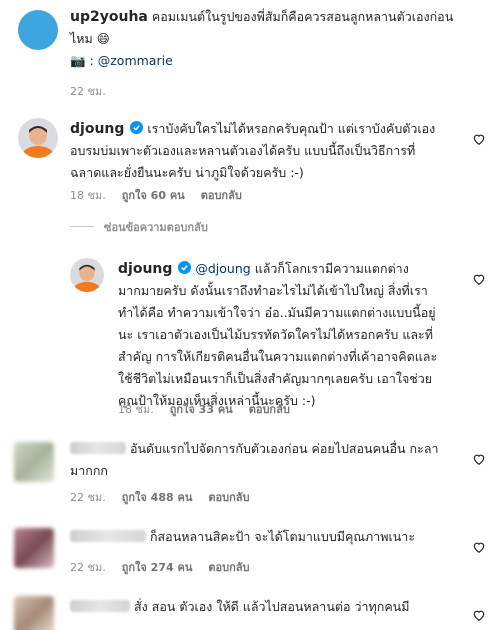 This screenshot has height=630, width=500. What do you see at coordinates (222, 268) in the screenshot?
I see `mention-link: @djoung` at bounding box center [222, 268].